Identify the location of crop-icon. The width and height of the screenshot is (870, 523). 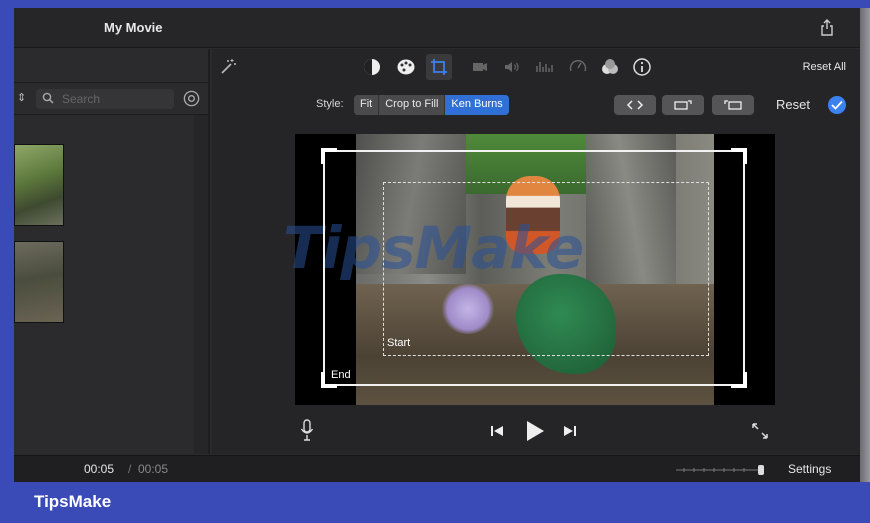
(439, 67).